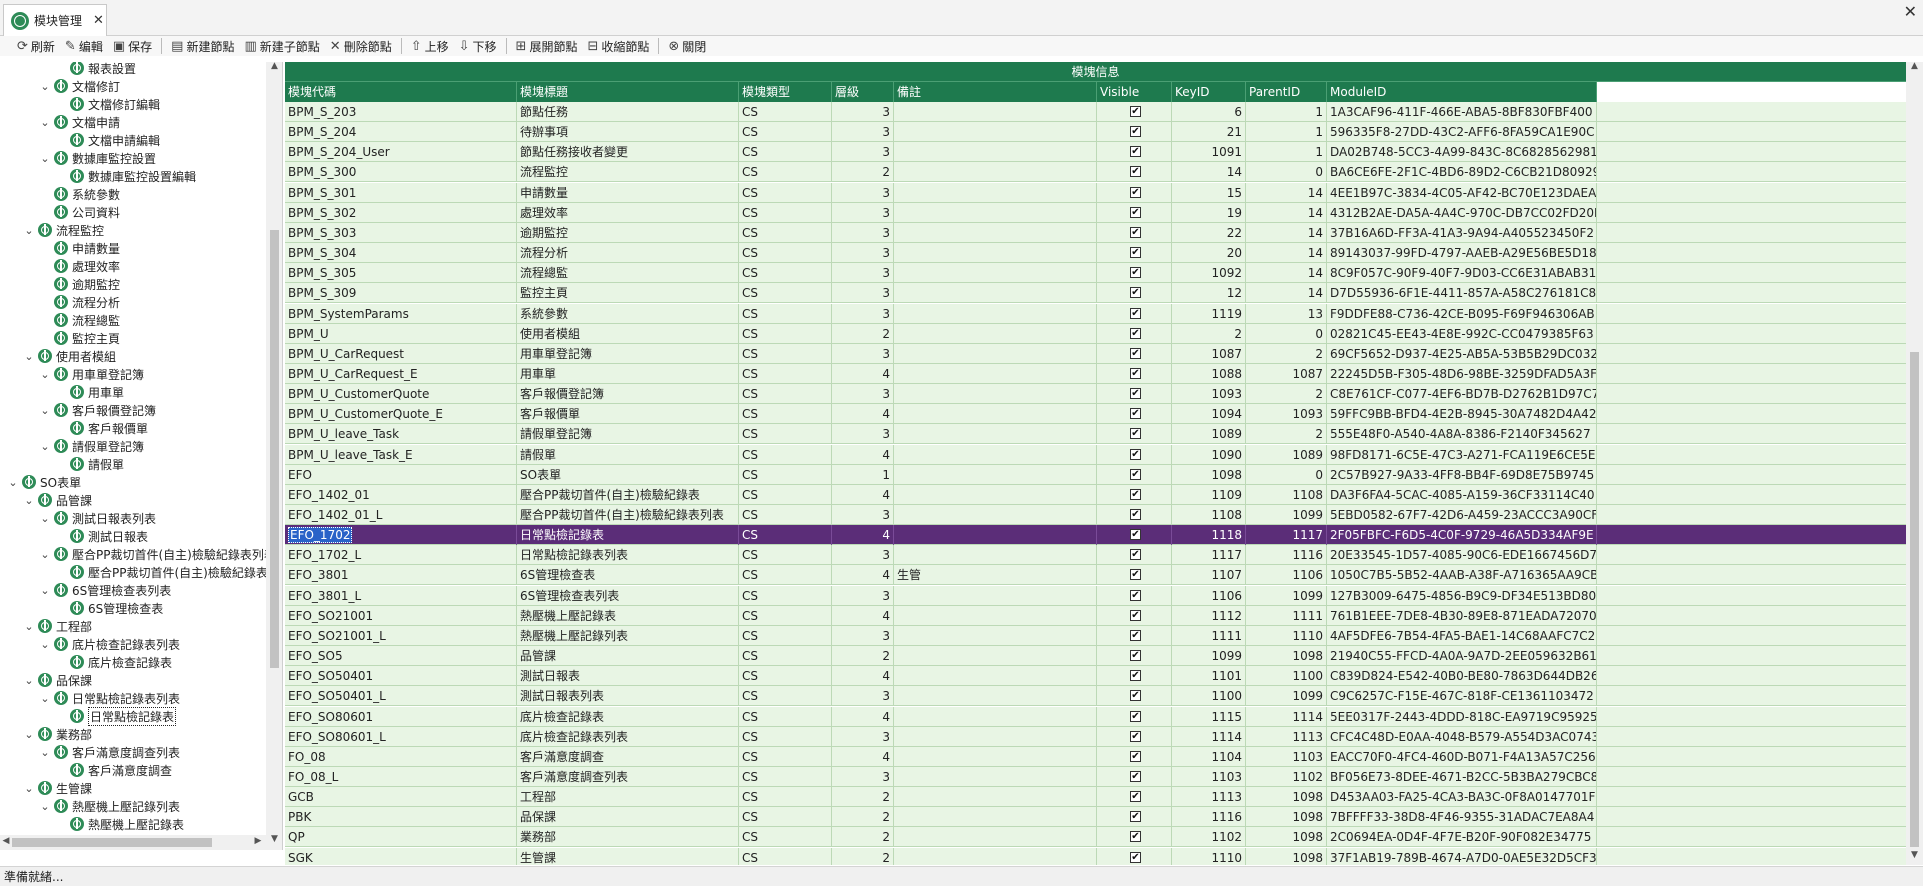  What do you see at coordinates (1209, 817) in the screenshot?
I see `table-cell: 1116` at bounding box center [1209, 817].